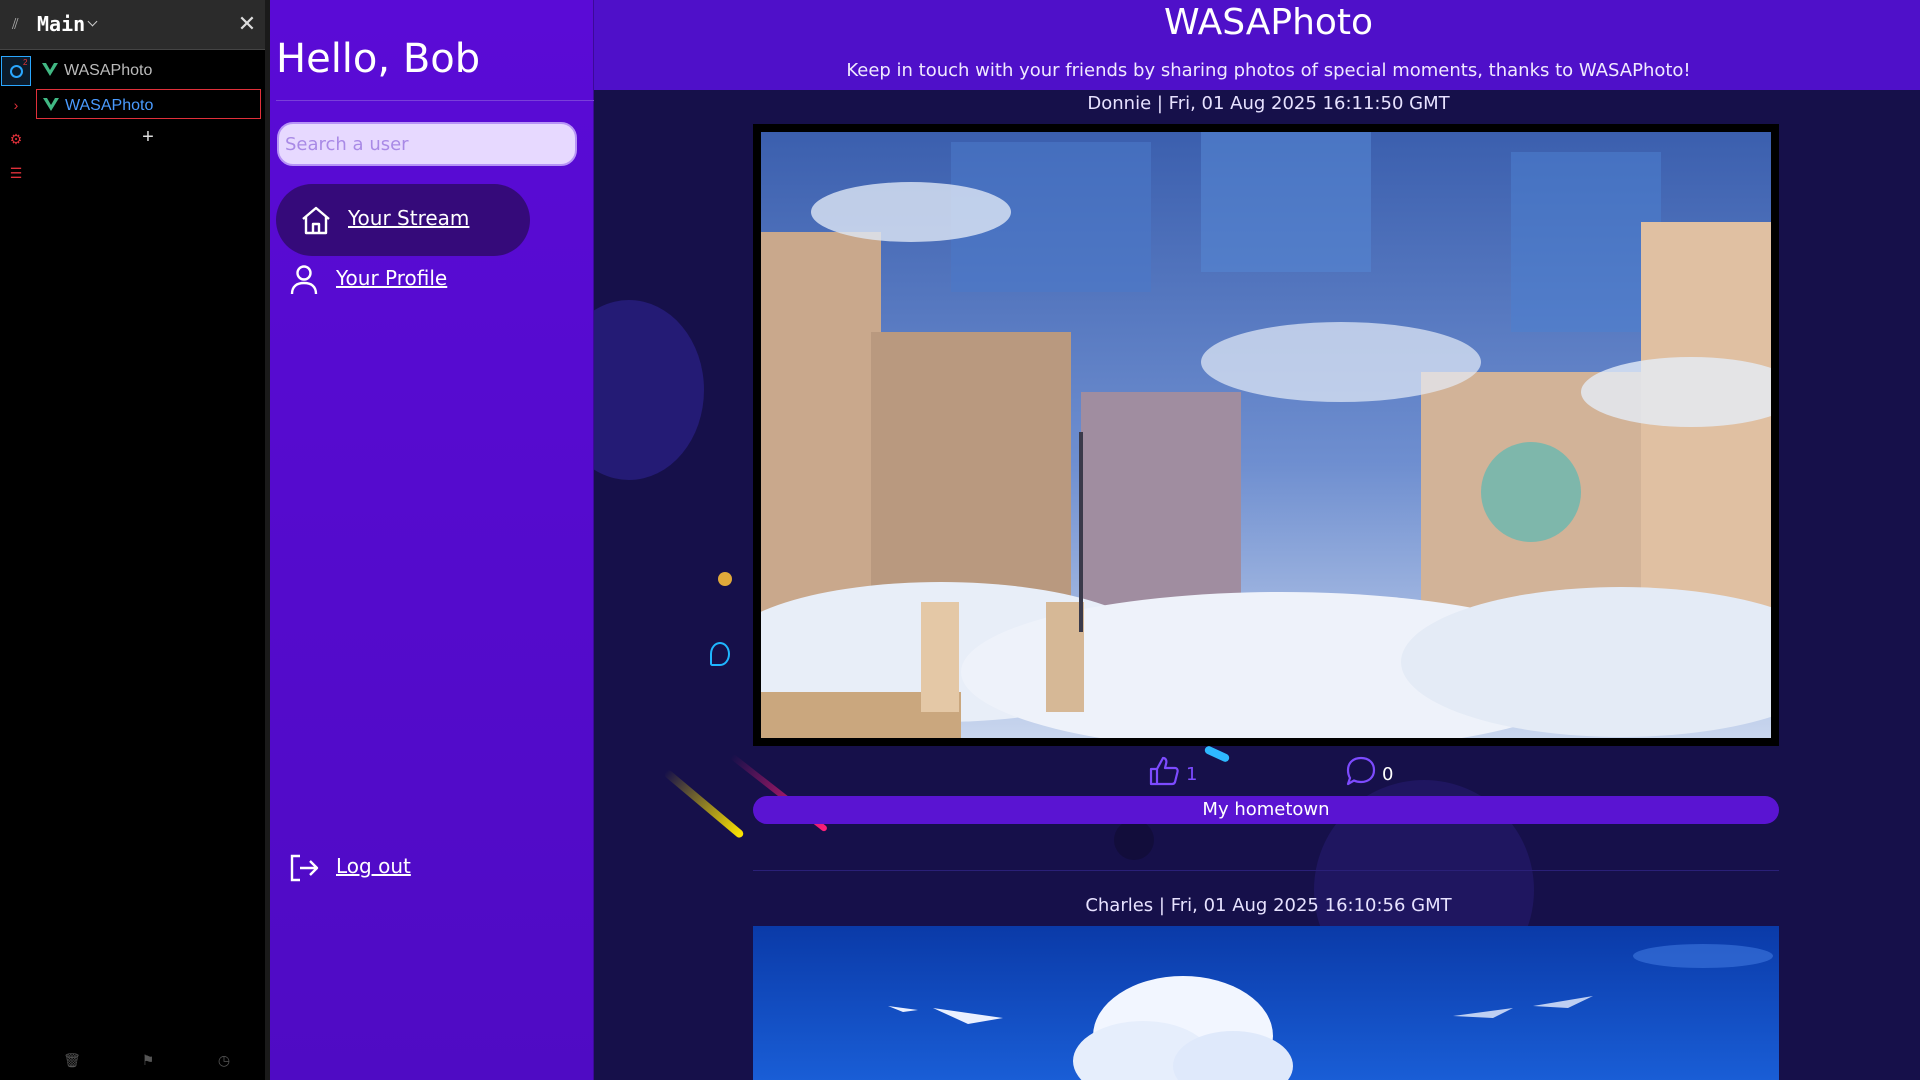 Image resolution: width=1920 pixels, height=1080 pixels. Describe the element at coordinates (1164, 771) in the screenshot. I see `like-icon` at that location.